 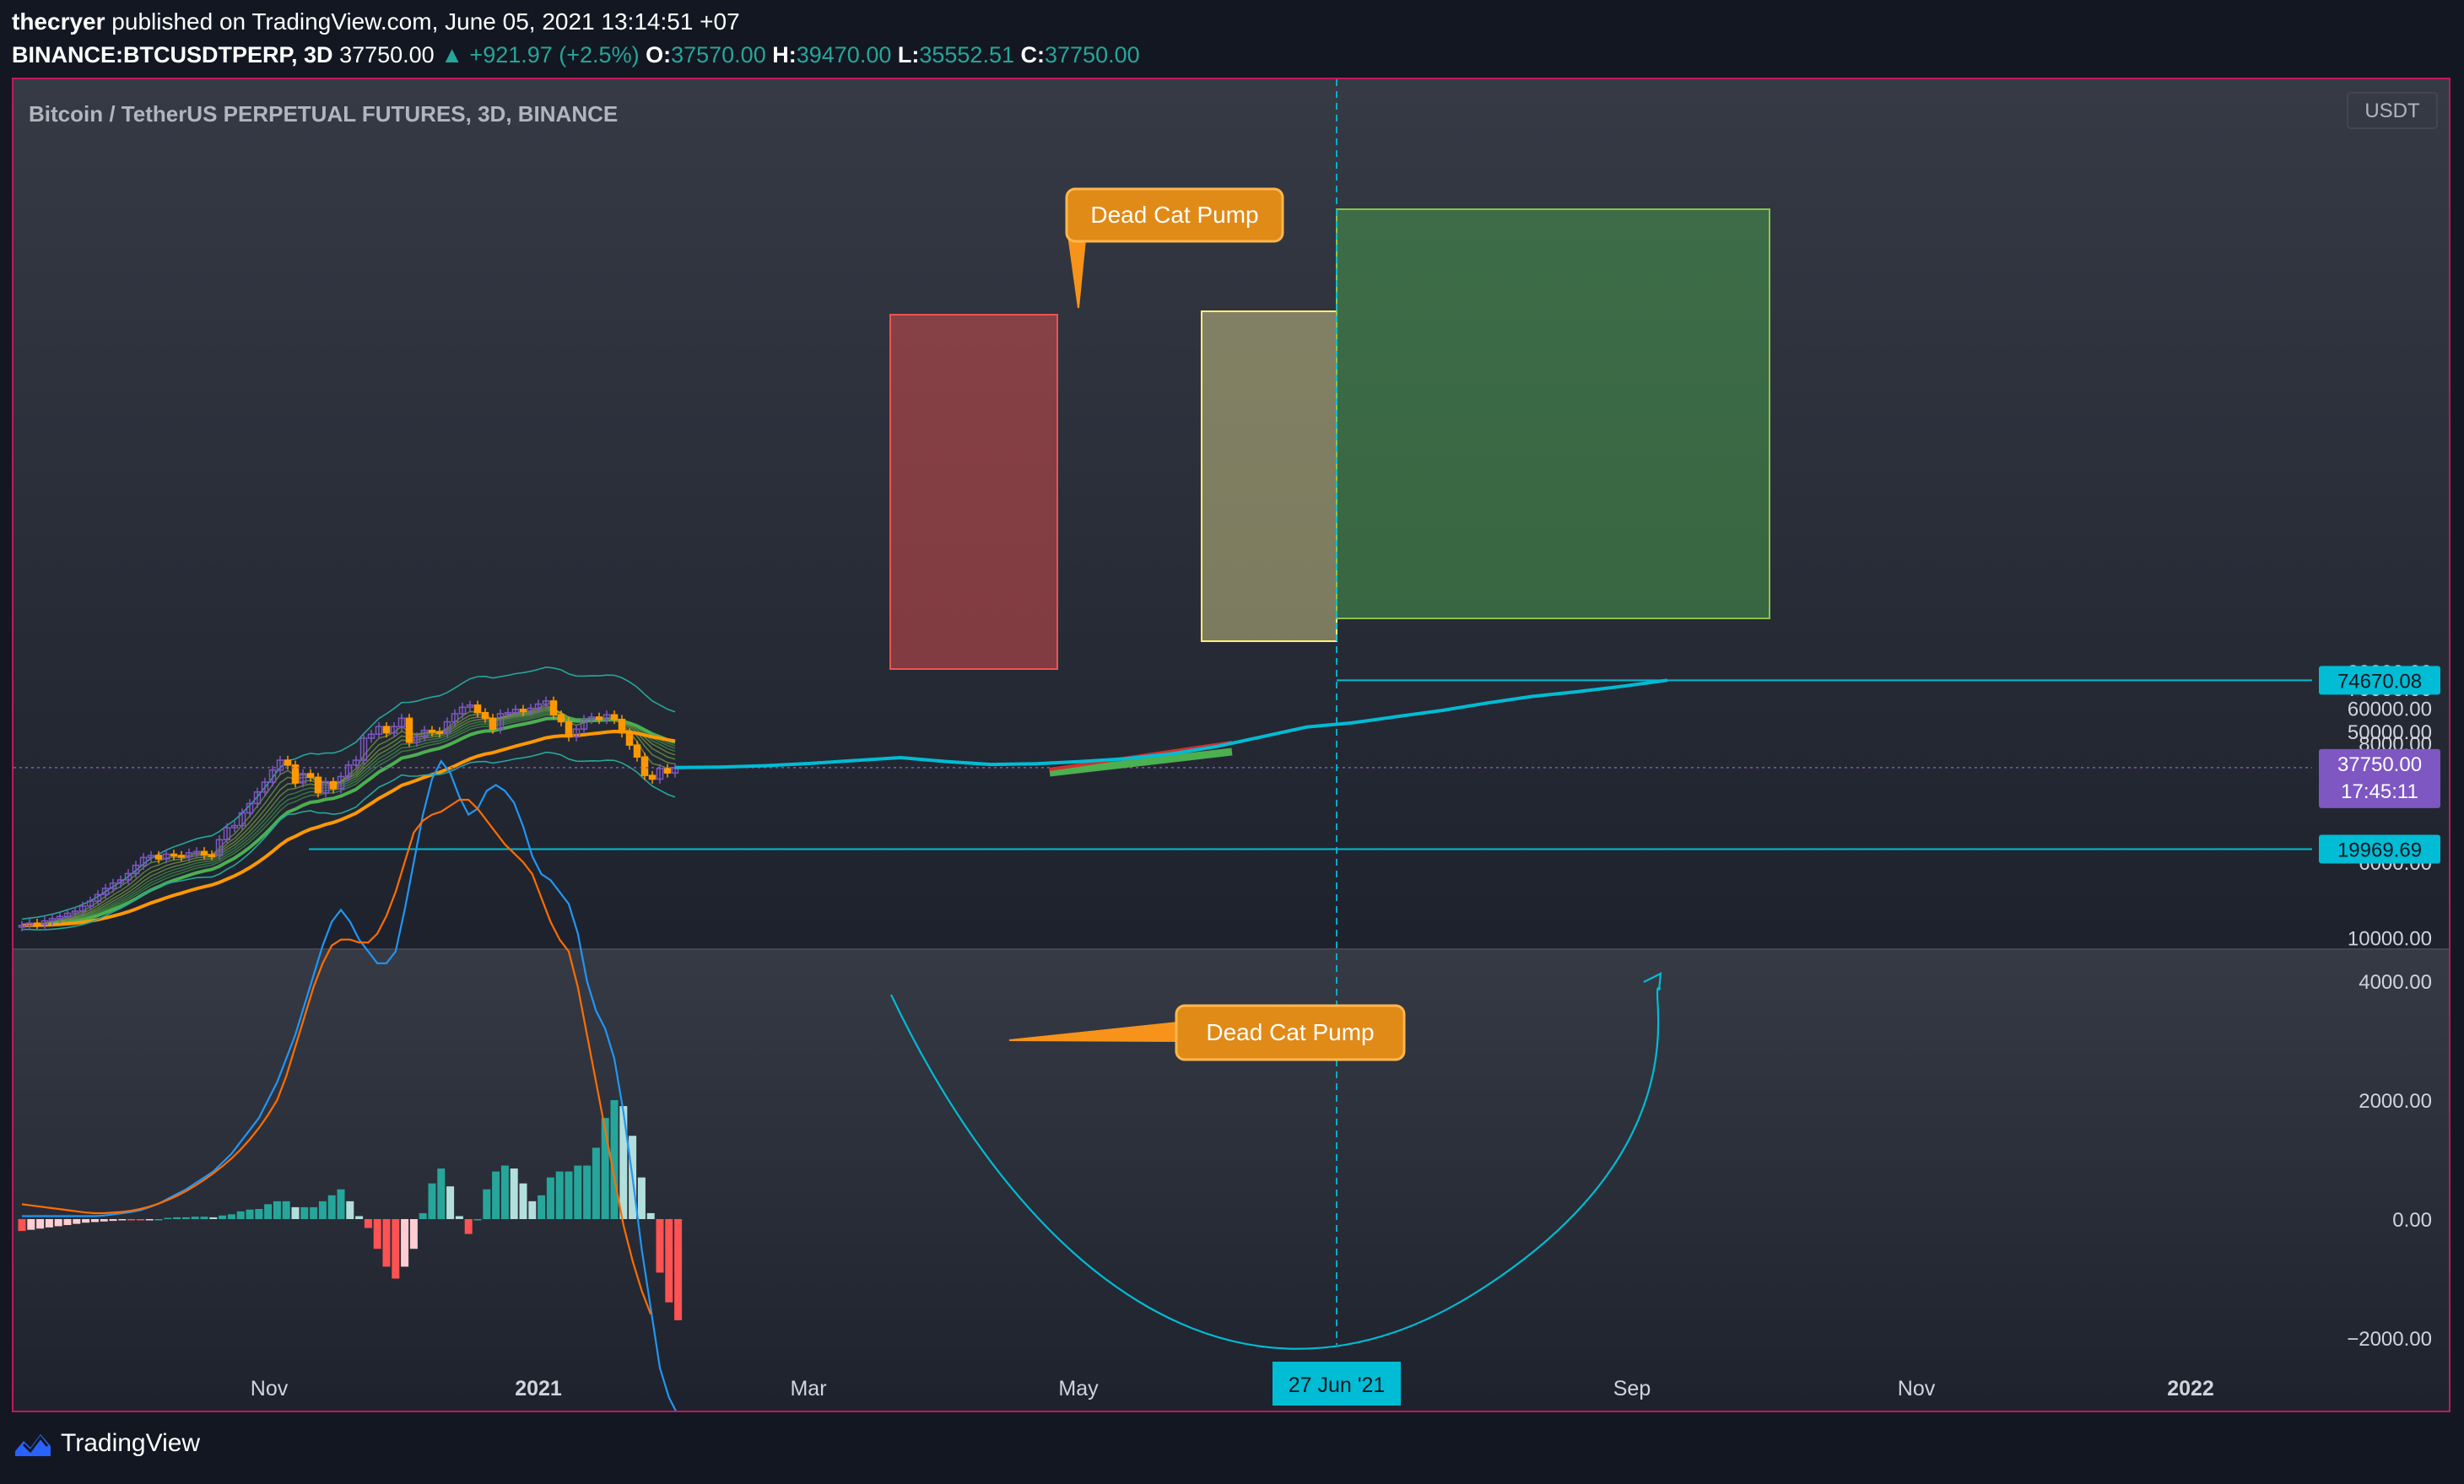 I want to click on tradingview-logo-icon, so click(x=33, y=1443).